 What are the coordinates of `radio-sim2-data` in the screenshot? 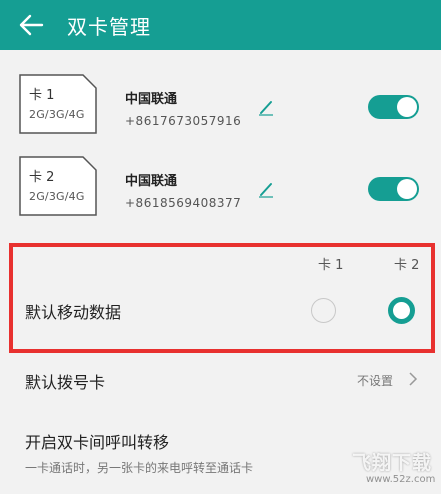 It's located at (401, 310).